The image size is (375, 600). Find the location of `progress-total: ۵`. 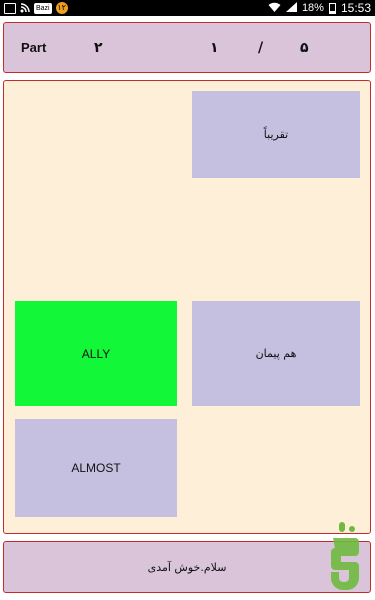

progress-total: ۵ is located at coordinates (304, 48).